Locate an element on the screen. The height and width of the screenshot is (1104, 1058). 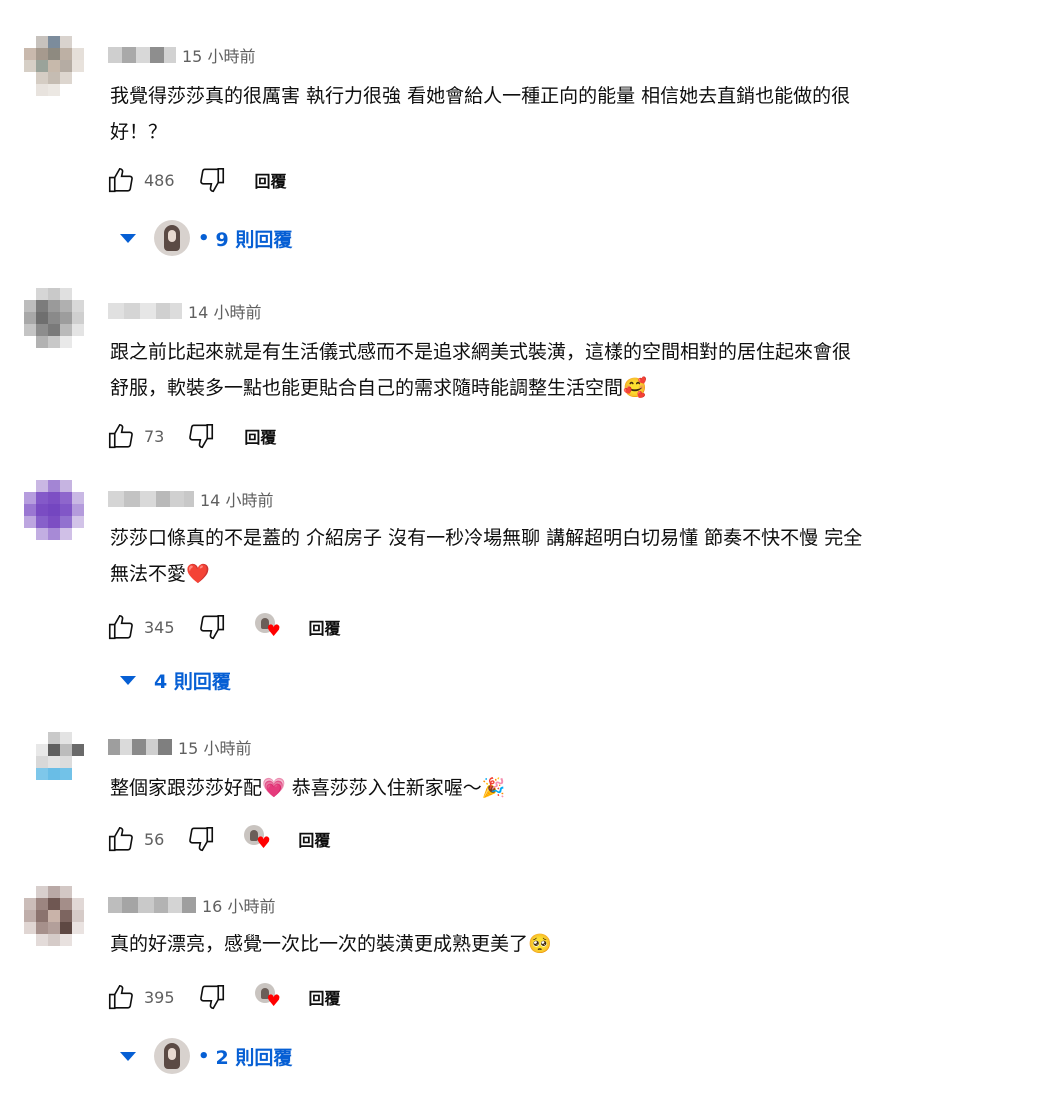
view-replies-toggle: • 2 則回覆 is located at coordinates (204, 1056).